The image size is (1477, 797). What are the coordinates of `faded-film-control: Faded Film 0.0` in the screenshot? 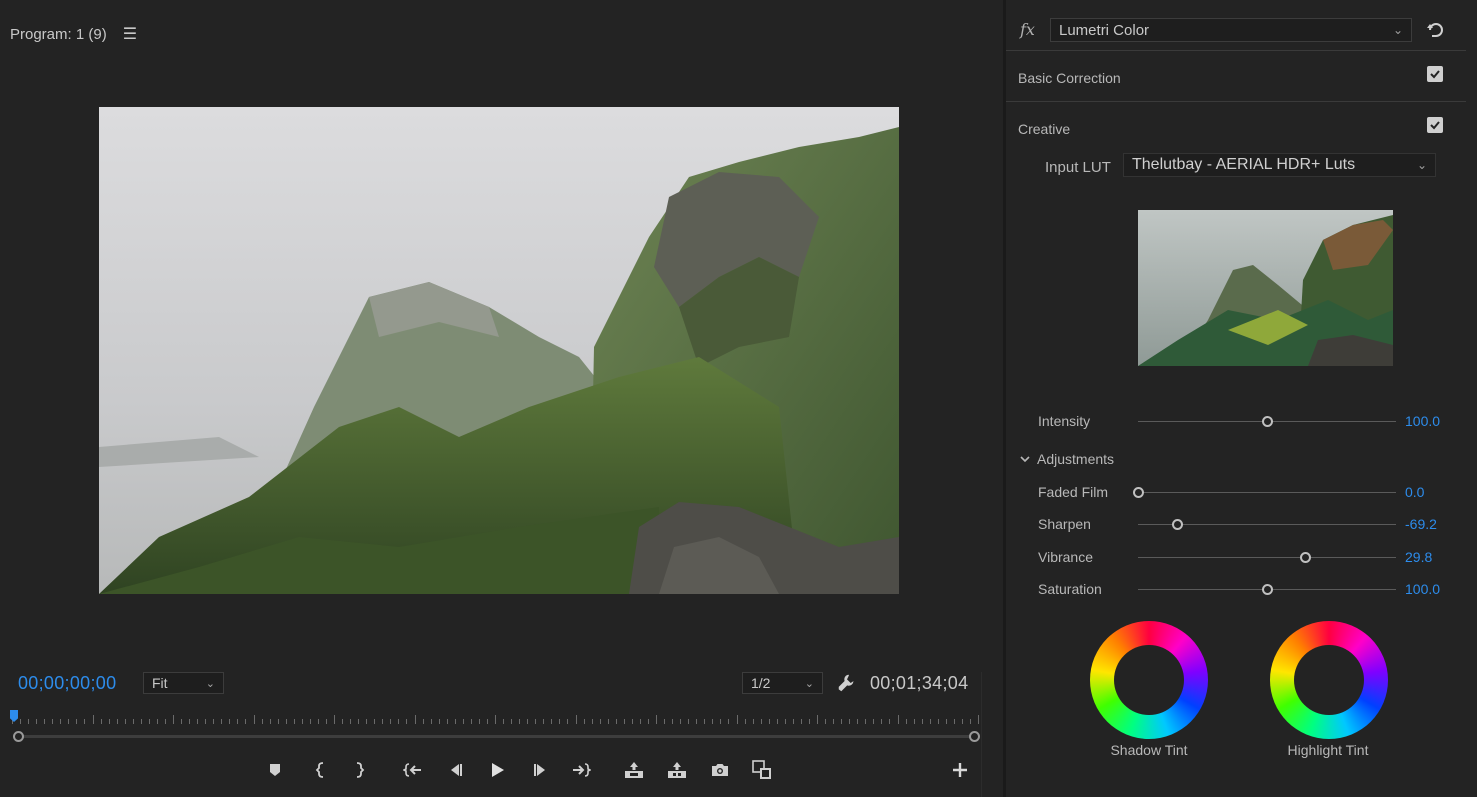 It's located at (1253, 493).